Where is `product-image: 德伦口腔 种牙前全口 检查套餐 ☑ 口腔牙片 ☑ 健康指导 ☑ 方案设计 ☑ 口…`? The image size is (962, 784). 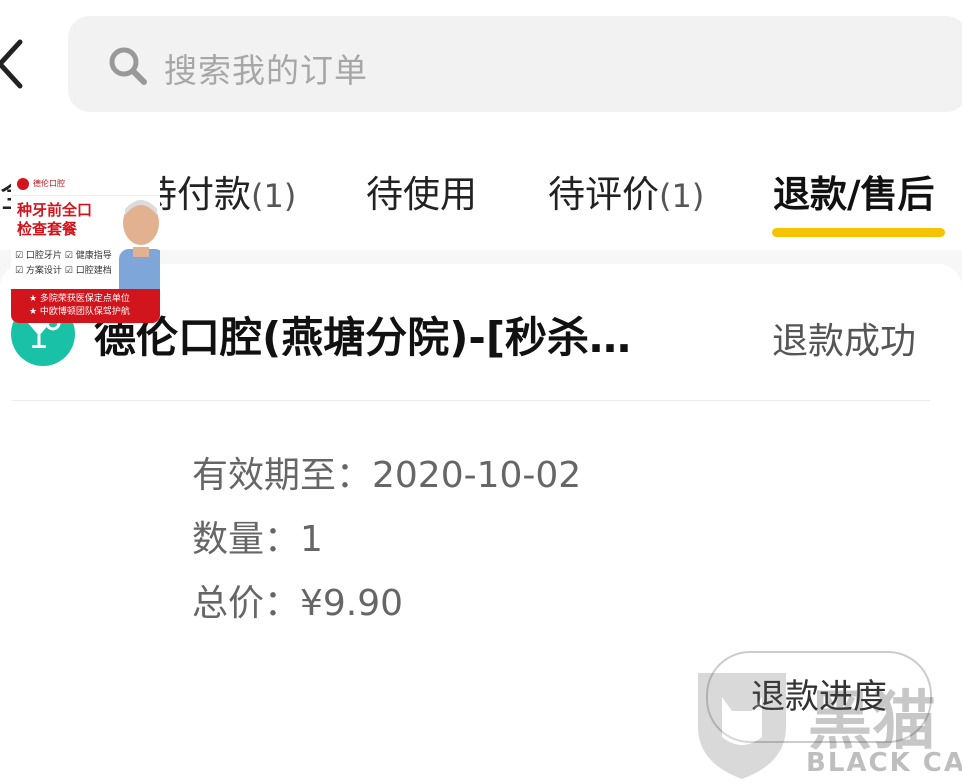 product-image: 德伦口腔 种牙前全口 检查套餐 ☑ 口腔牙片 ☑ 健康指导 ☑ 方案设计 ☑ 口… is located at coordinates (85, 248).